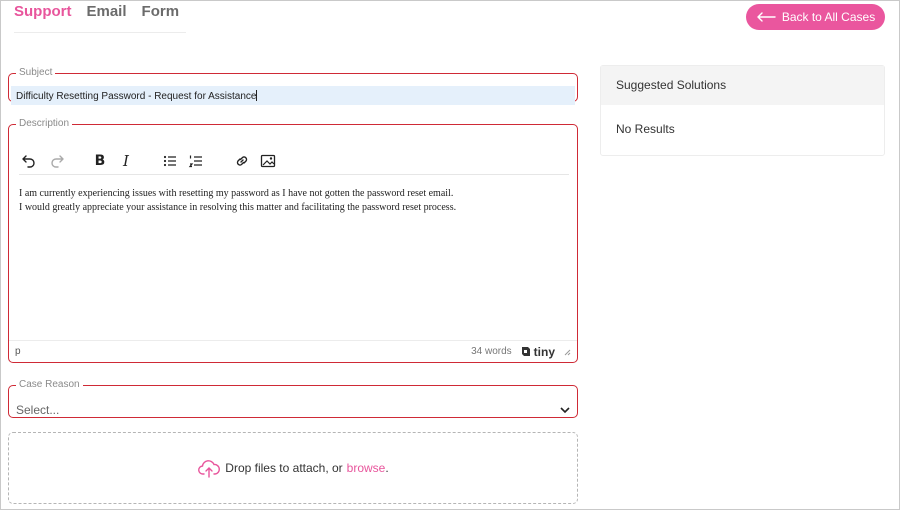 The image size is (900, 510). I want to click on chevron-down-icon, so click(565, 410).